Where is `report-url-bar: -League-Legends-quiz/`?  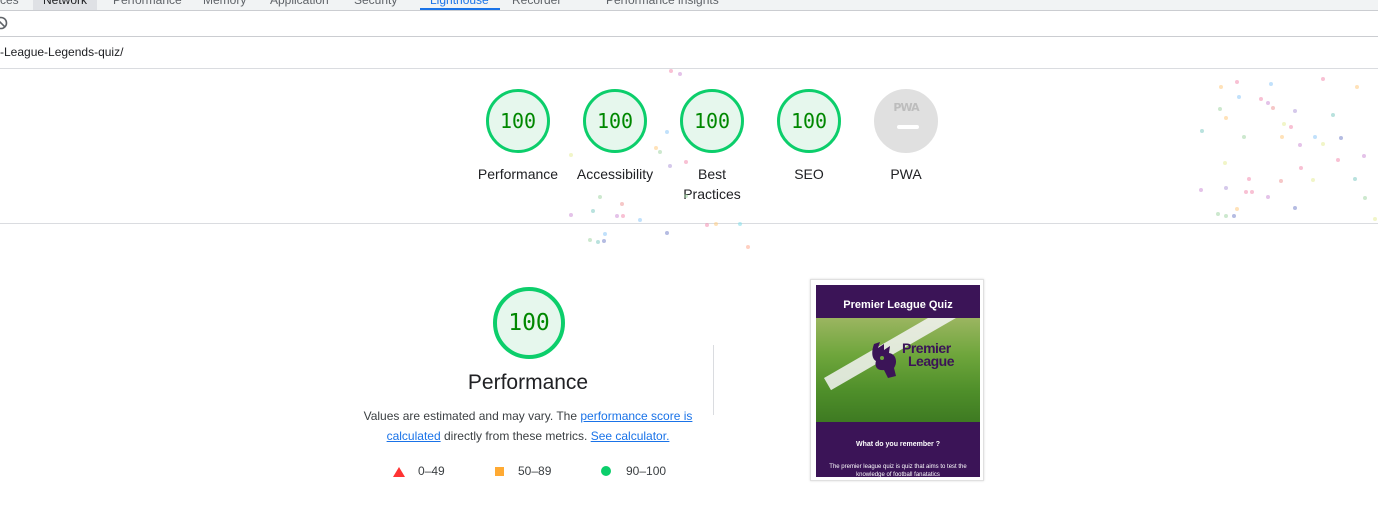 report-url-bar: -League-Legends-quiz/ is located at coordinates (689, 53).